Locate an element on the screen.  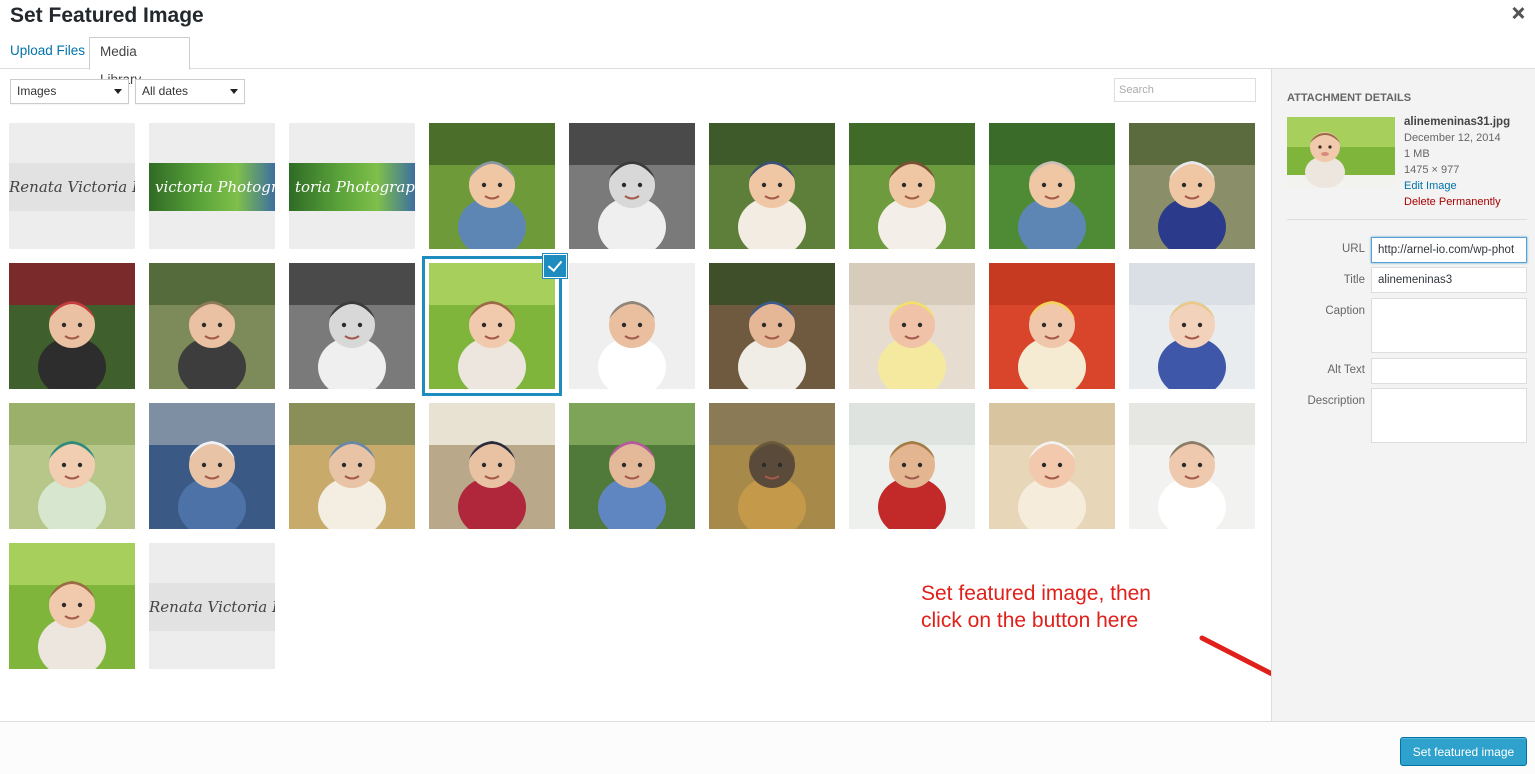
attachment-thumbnail-curly-hair-girl is located at coordinates (912, 466).